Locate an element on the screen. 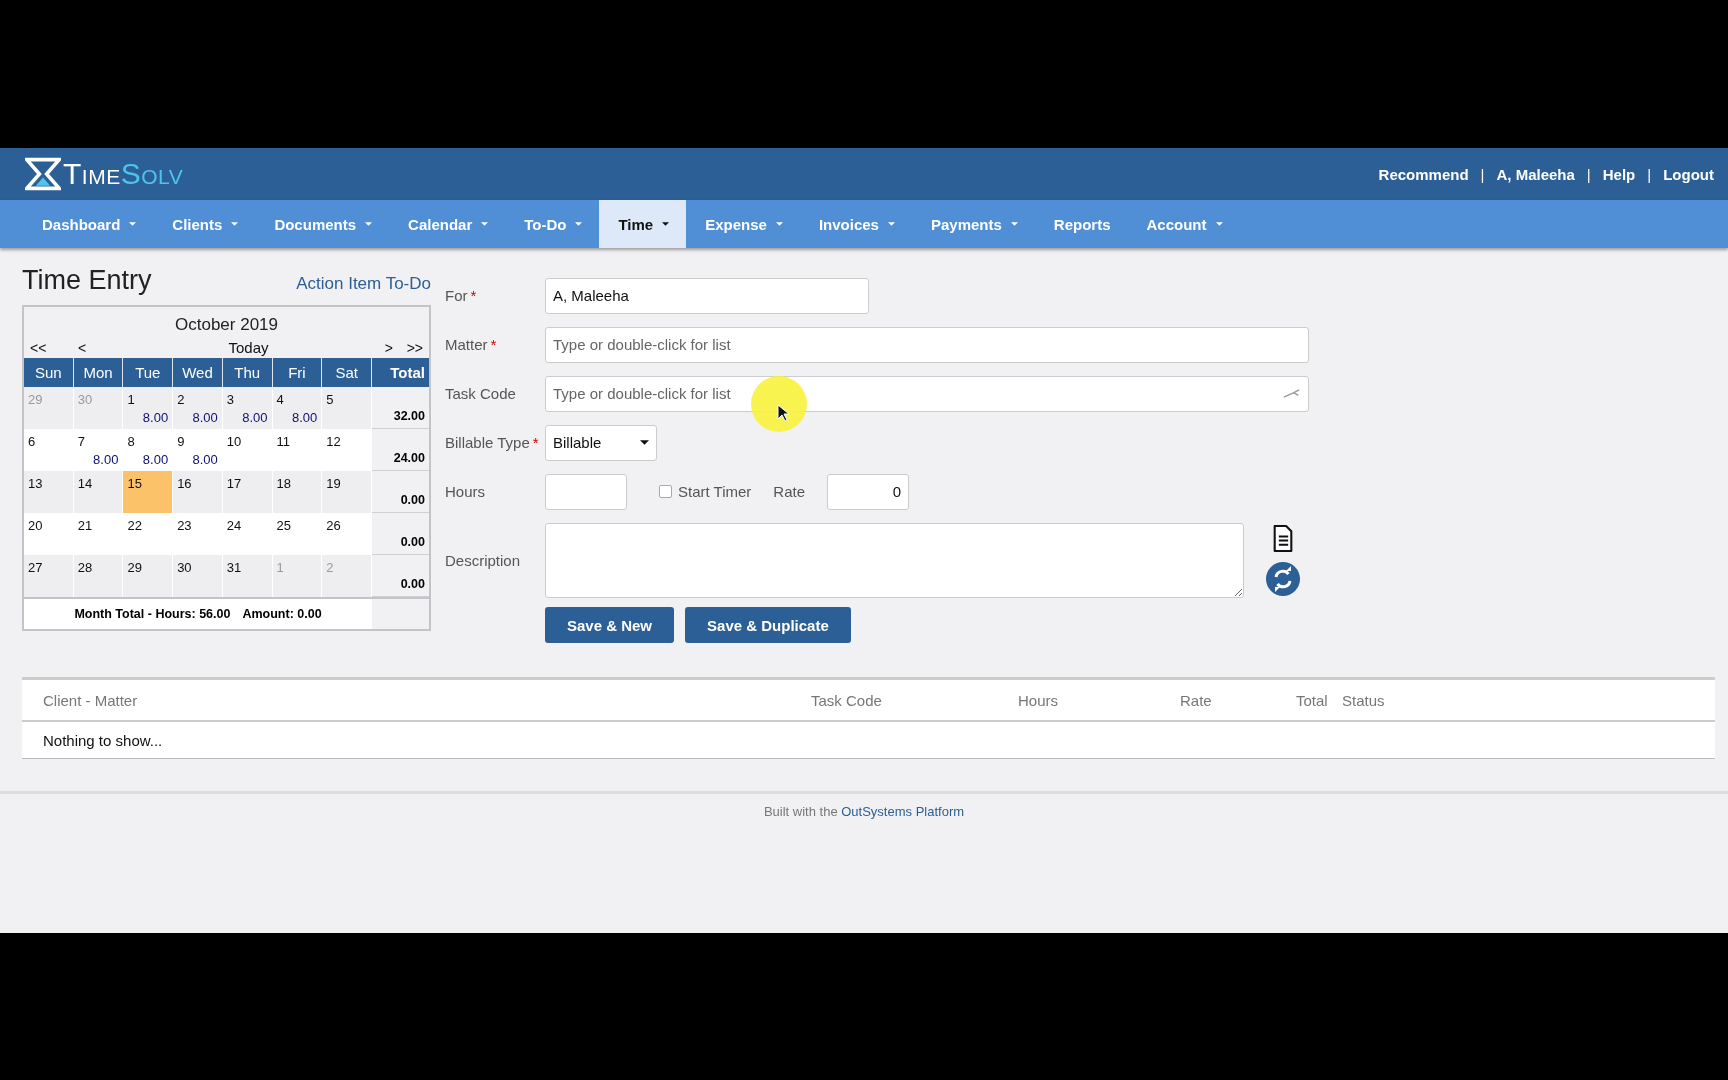 The width and height of the screenshot is (1728, 1080). weekday-header: Sun is located at coordinates (49, 372).